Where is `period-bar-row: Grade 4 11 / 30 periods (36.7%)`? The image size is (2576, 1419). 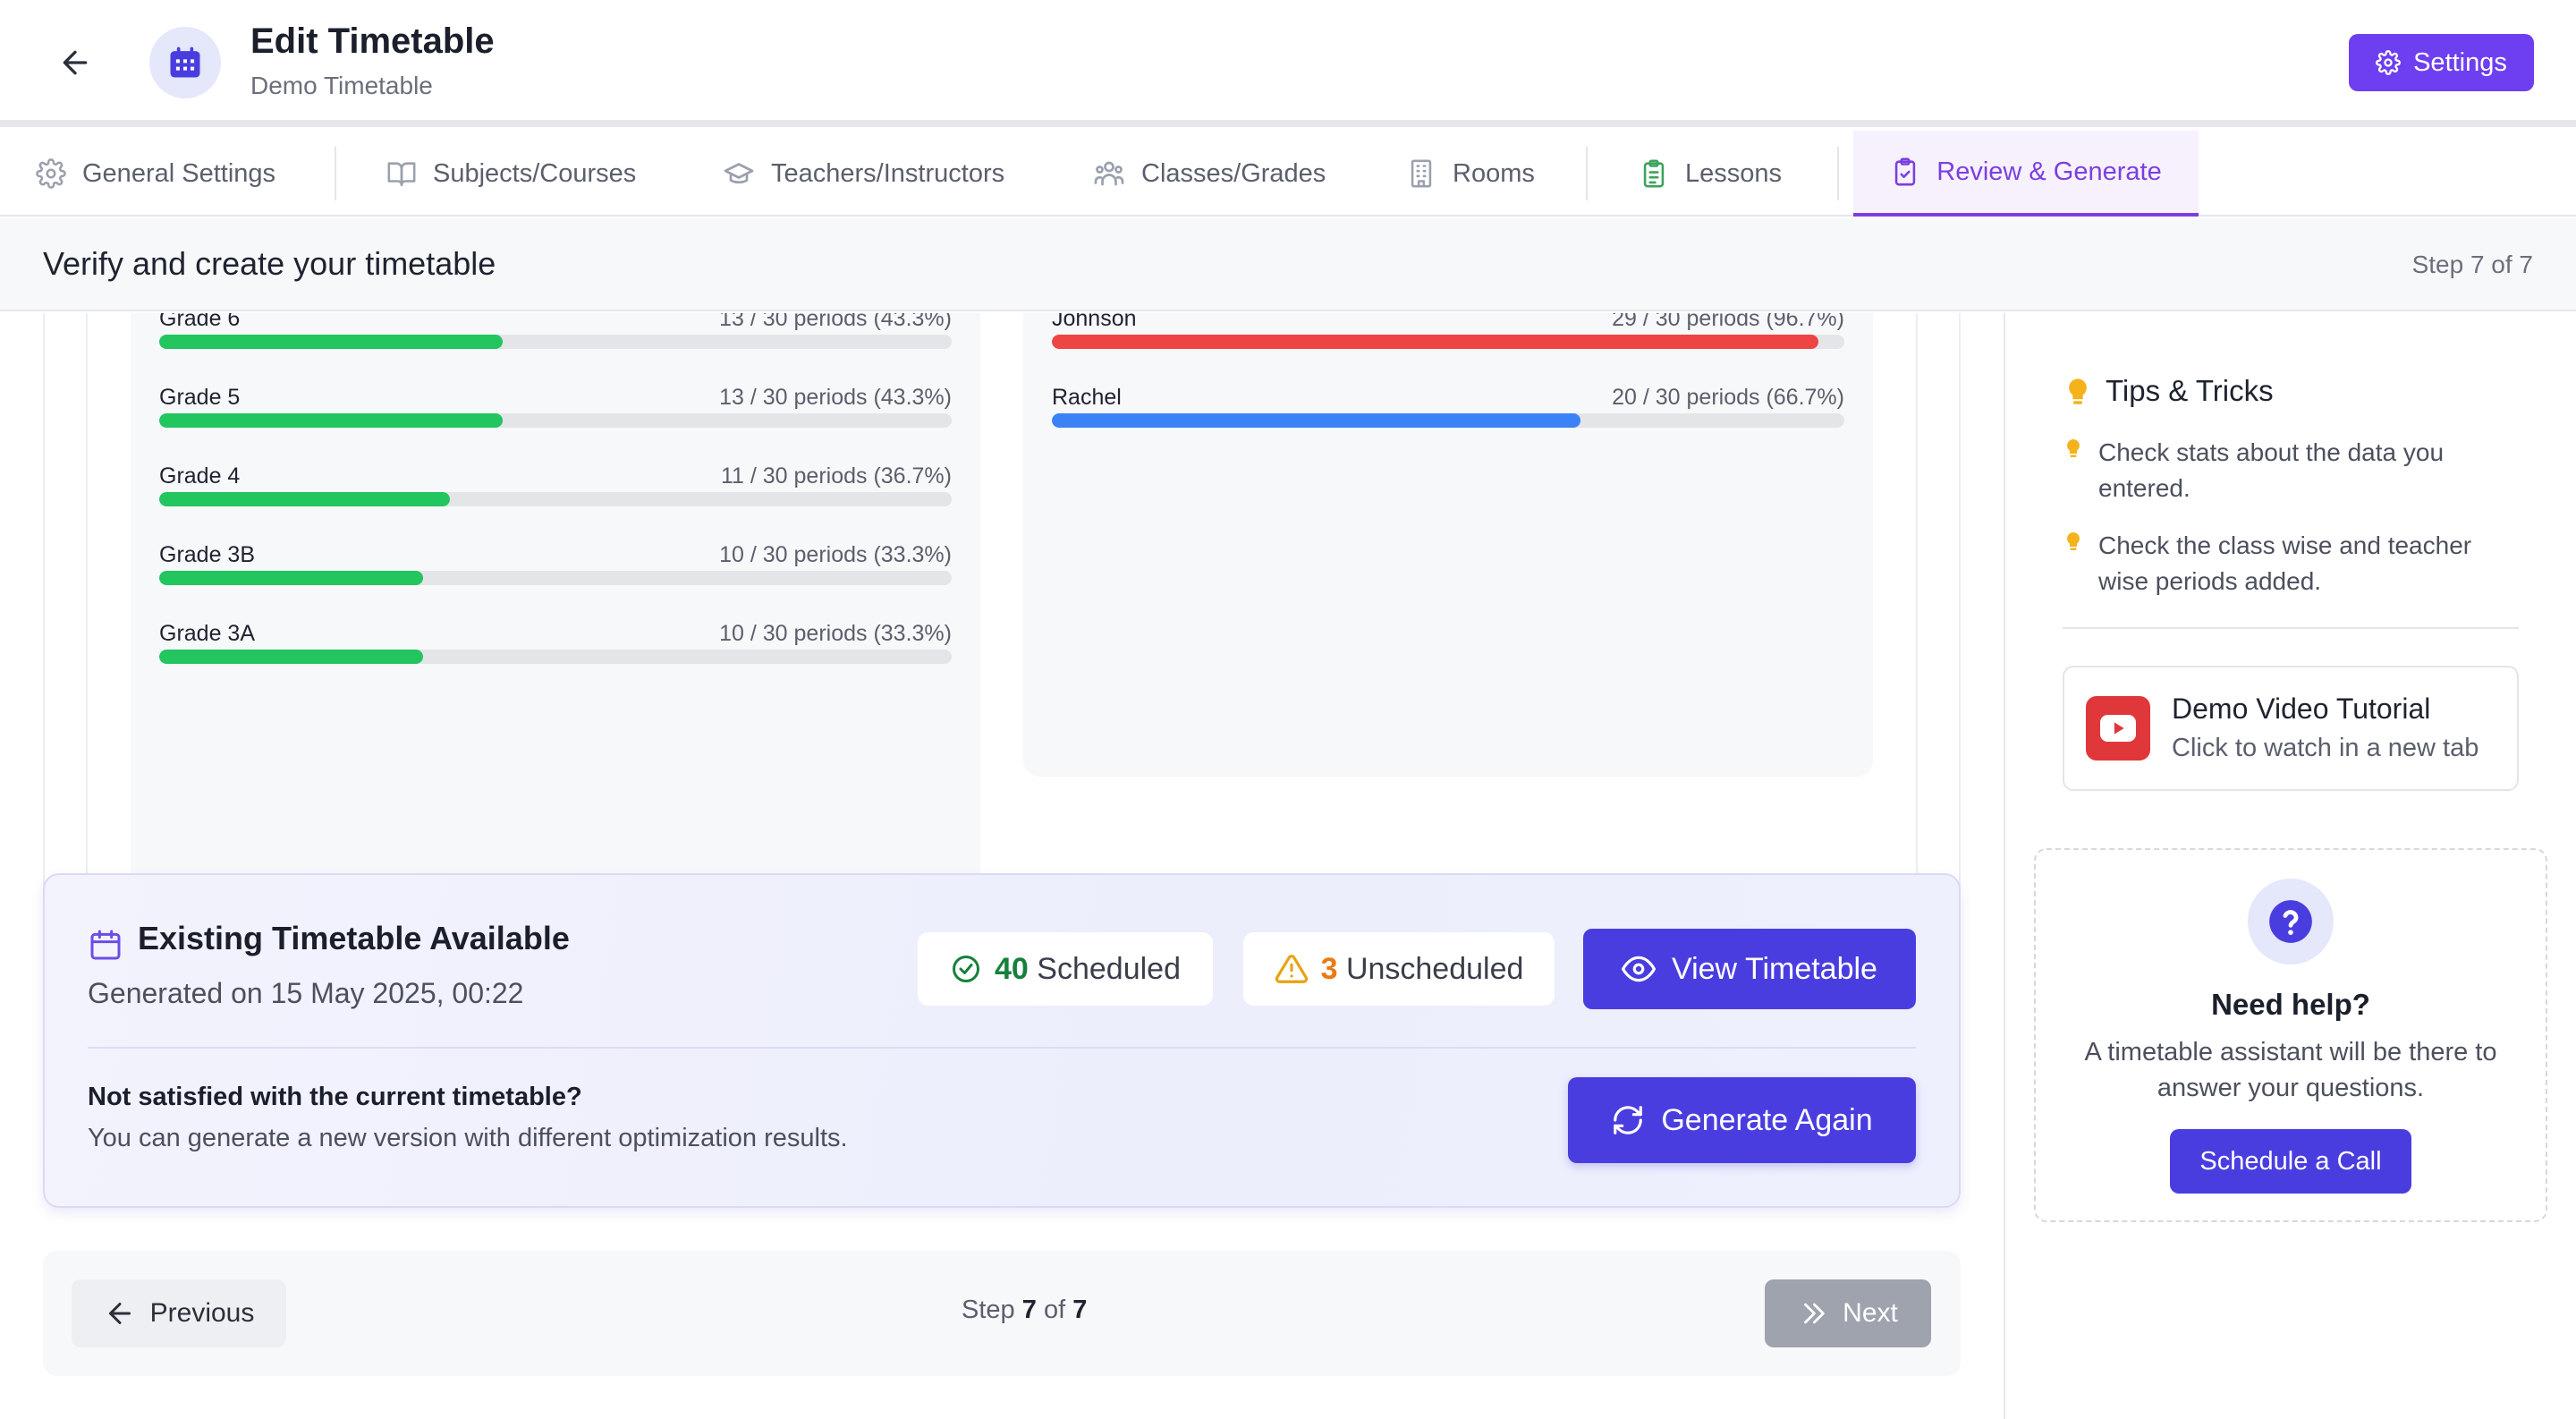
period-bar-row: Grade 4 11 / 30 periods (36.7%) is located at coordinates (555, 490).